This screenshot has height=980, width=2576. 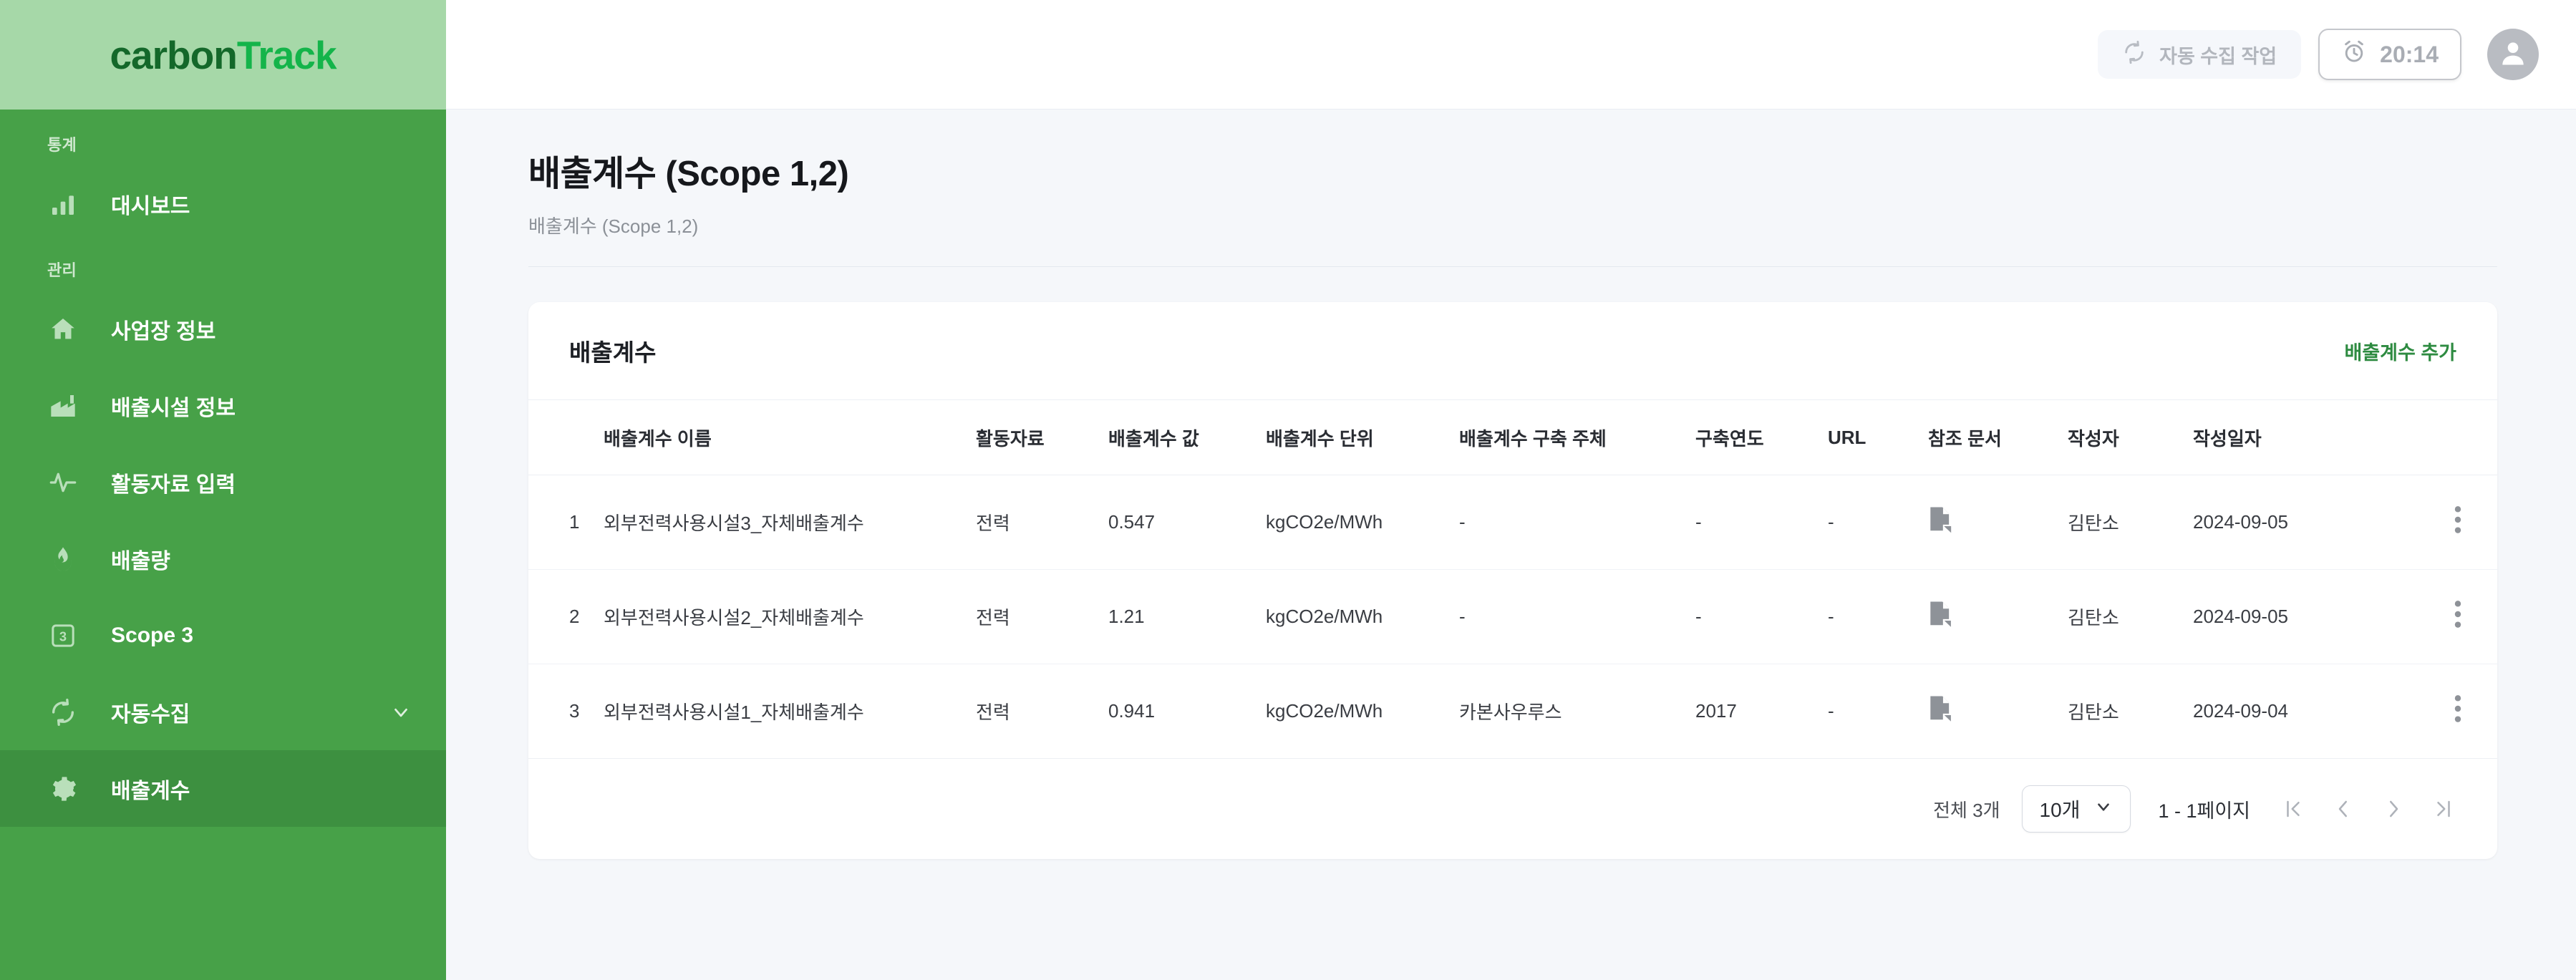 What do you see at coordinates (163, 331) in the screenshot?
I see `sidebar-item-label: 사업장 정보` at bounding box center [163, 331].